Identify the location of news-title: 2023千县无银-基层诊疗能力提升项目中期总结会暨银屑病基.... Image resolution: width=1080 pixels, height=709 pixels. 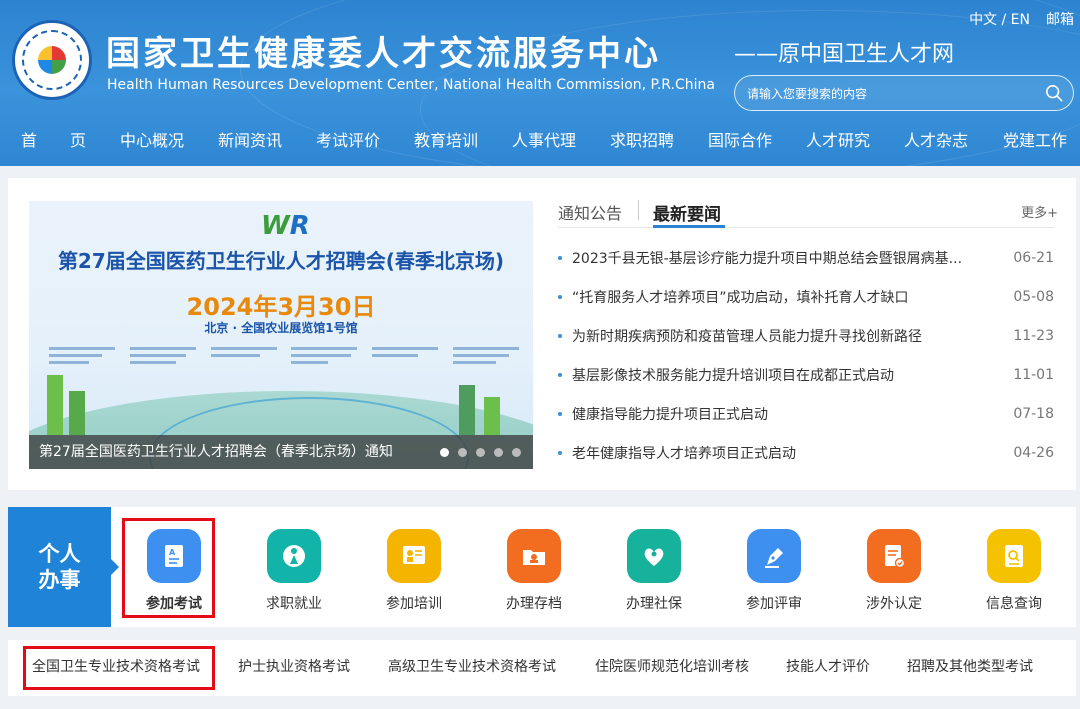
(767, 258).